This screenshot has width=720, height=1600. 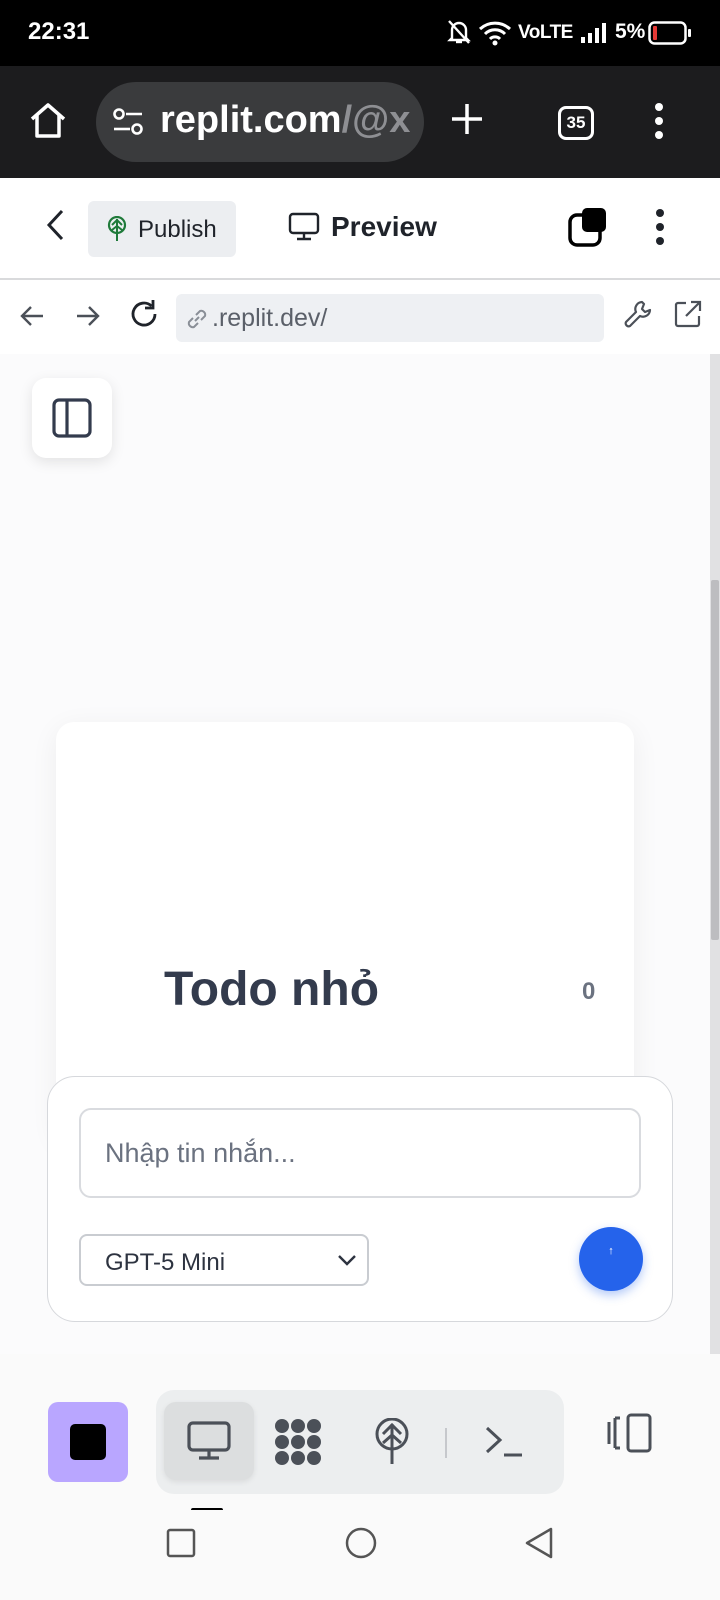 I want to click on browser-url-bar: replit.com/@x, so click(x=260, y=122).